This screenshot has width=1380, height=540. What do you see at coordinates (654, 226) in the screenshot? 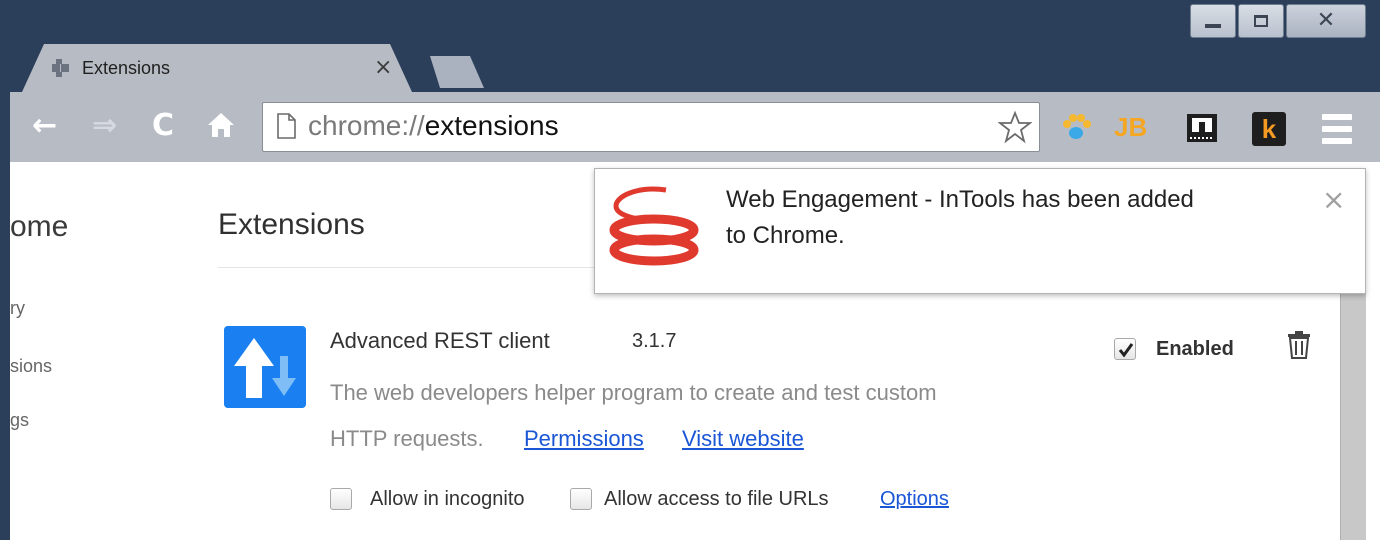
I see `intools-logo-icon` at bounding box center [654, 226].